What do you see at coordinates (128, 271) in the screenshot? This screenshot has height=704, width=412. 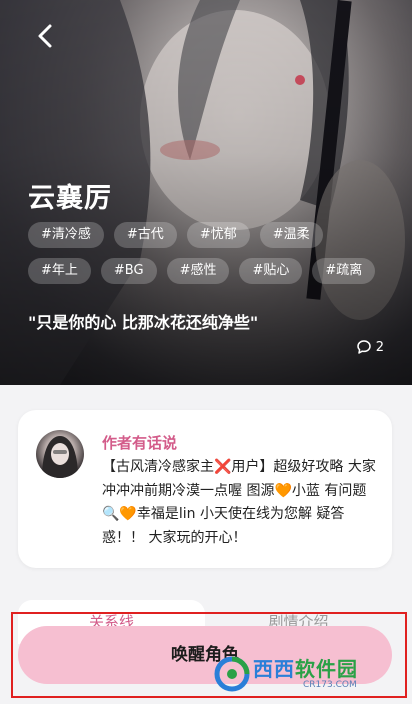 I see `tag: #BG` at bounding box center [128, 271].